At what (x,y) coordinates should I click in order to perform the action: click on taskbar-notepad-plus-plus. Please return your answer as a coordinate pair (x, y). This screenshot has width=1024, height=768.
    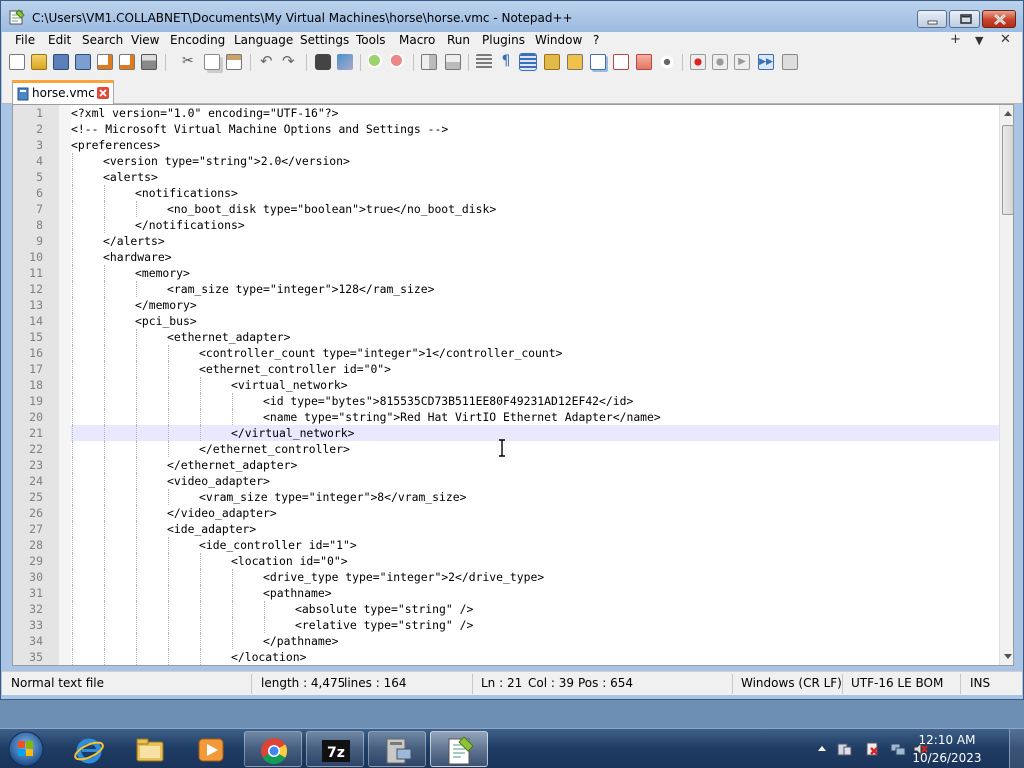
    Looking at the image, I should click on (459, 749).